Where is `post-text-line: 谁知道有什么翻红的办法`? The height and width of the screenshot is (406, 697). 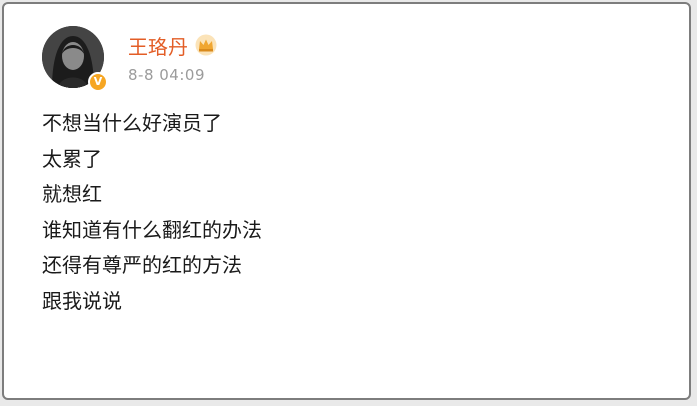 post-text-line: 谁知道有什么翻红的办法 is located at coordinates (152, 229).